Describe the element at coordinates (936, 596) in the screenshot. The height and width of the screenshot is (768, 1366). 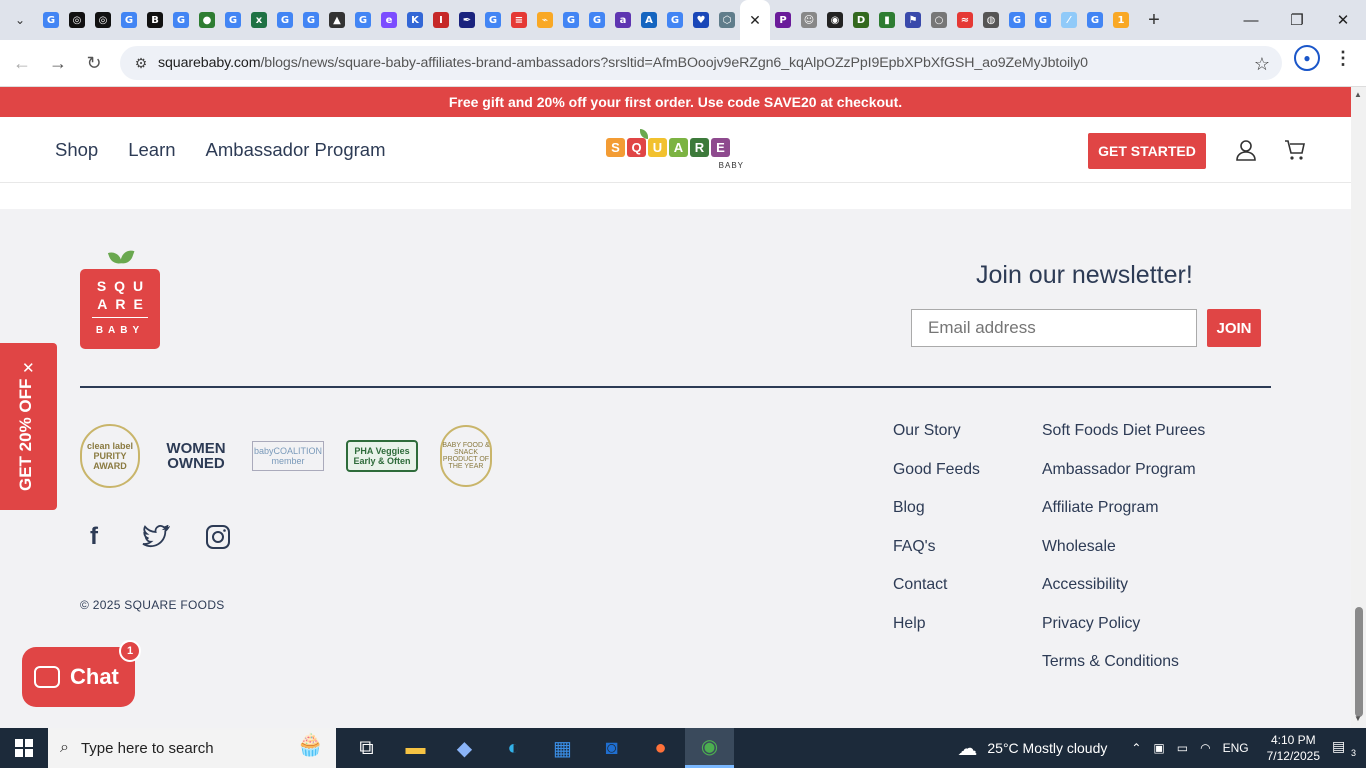
I see `footer-link: Contact` at that location.